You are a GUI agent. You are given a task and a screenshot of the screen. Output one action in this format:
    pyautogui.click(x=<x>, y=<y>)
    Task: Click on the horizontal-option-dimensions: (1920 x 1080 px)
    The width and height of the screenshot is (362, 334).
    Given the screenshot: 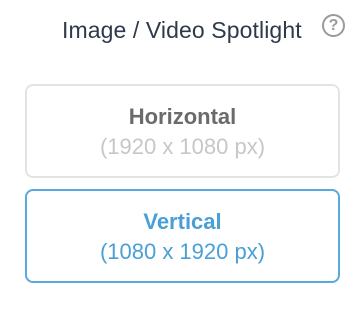 What is the action you would take?
    pyautogui.click(x=182, y=146)
    